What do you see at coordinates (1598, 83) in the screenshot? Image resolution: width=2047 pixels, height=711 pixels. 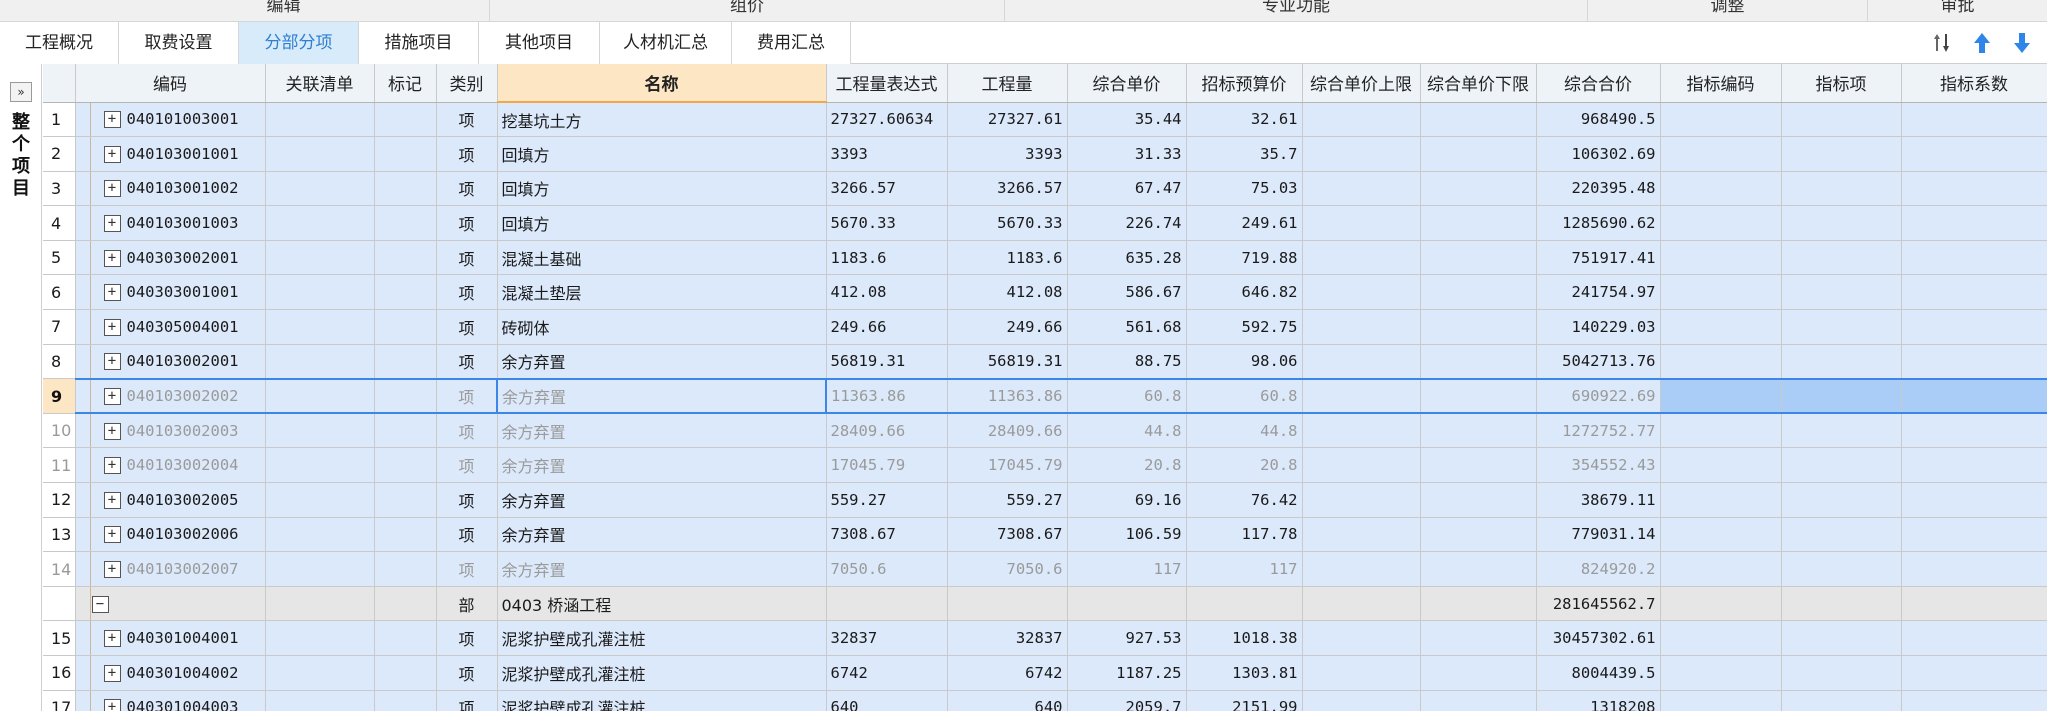 I see `header-total-price: 综合合价` at bounding box center [1598, 83].